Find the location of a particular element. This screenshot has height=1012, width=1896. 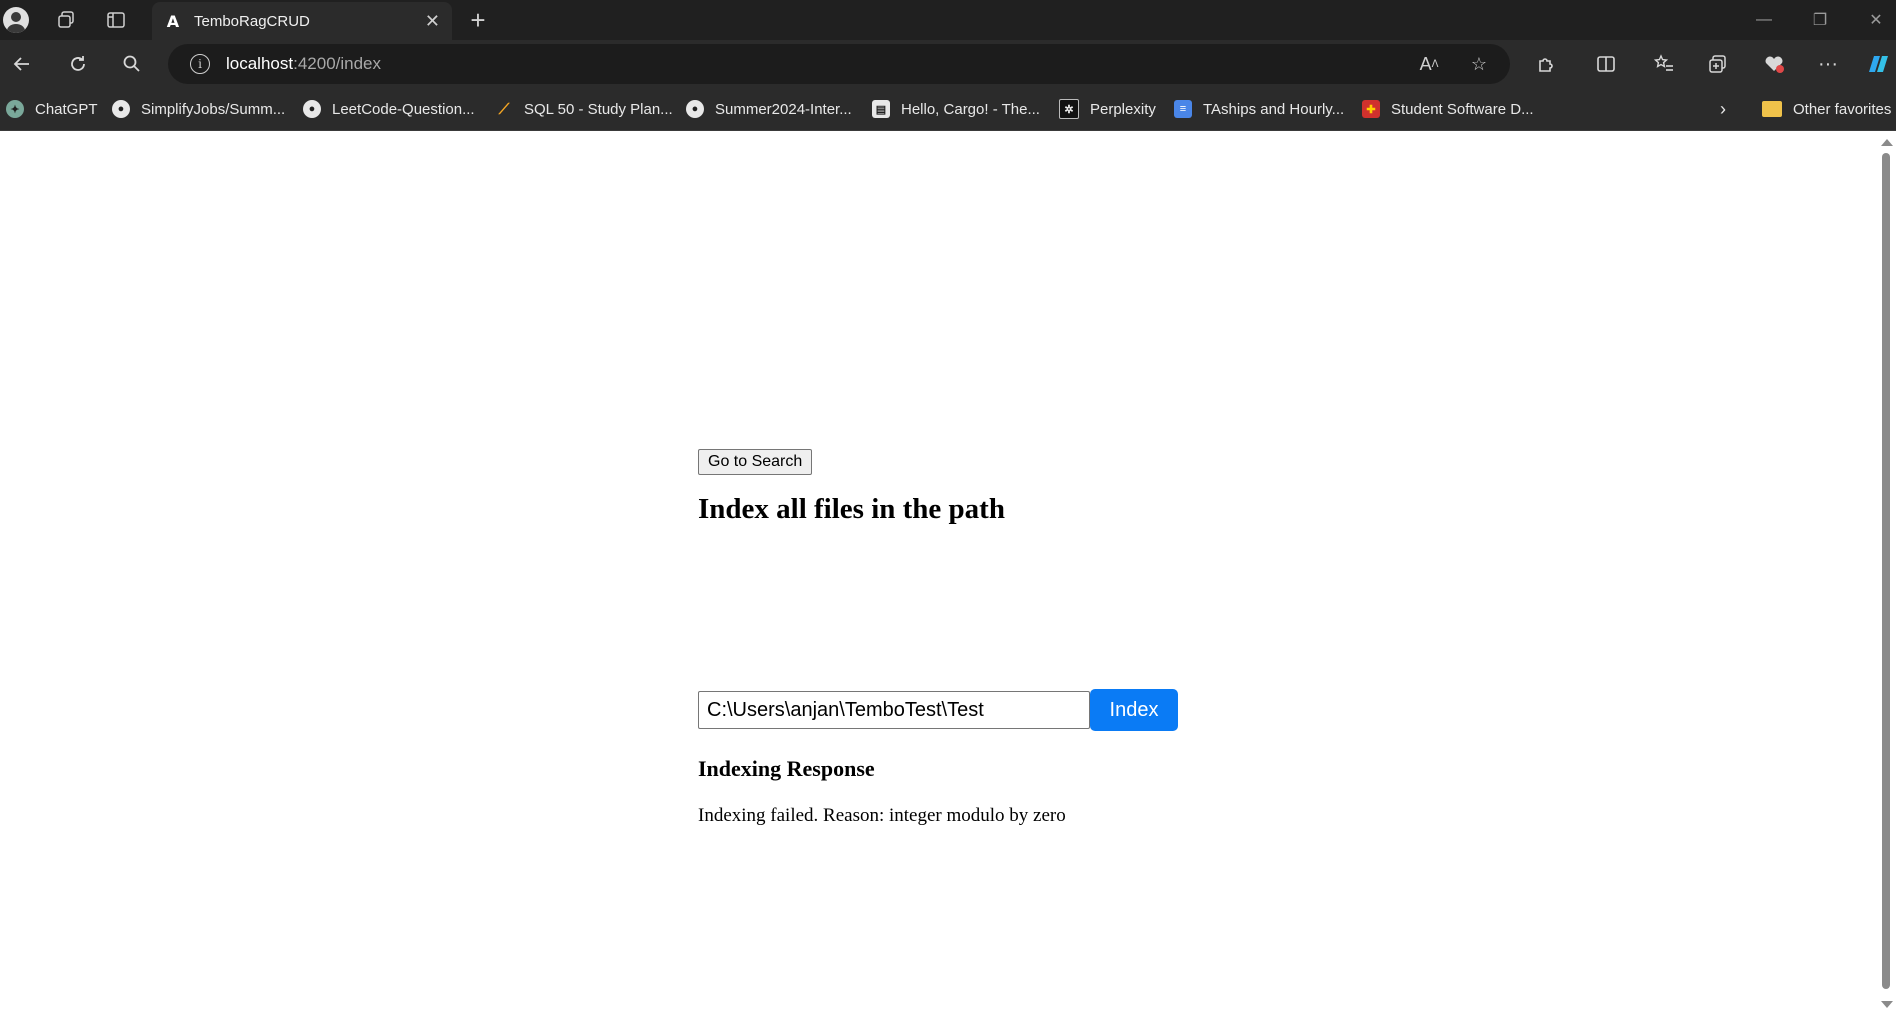

close-tab-icon: ✕ is located at coordinates (432, 21).